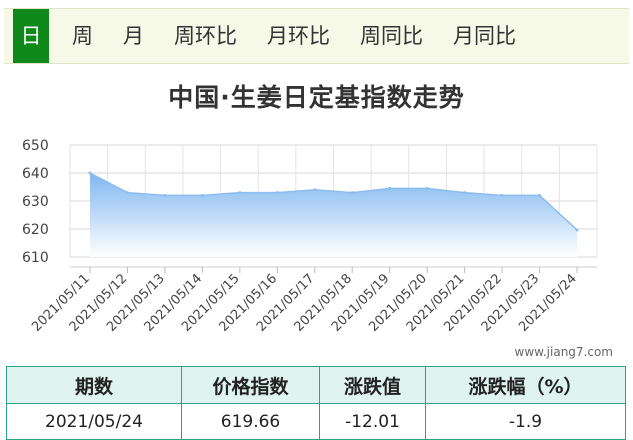  I want to click on cell-price-index: 619.66, so click(250, 421).